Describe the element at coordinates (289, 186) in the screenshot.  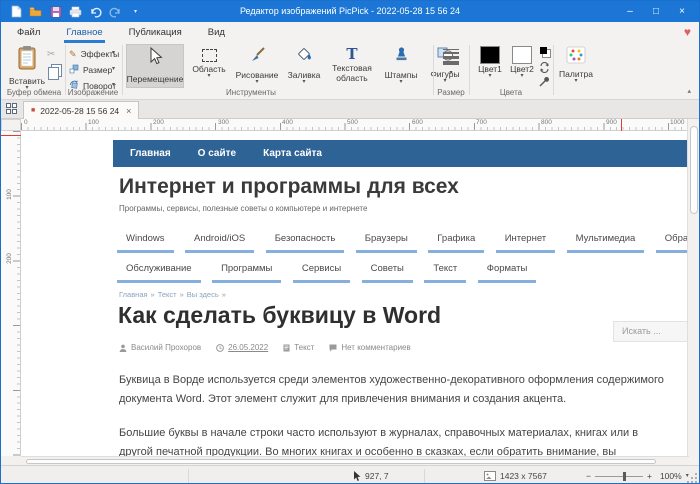
I see `webpage-site-title: Интернет и программы для всех` at that location.